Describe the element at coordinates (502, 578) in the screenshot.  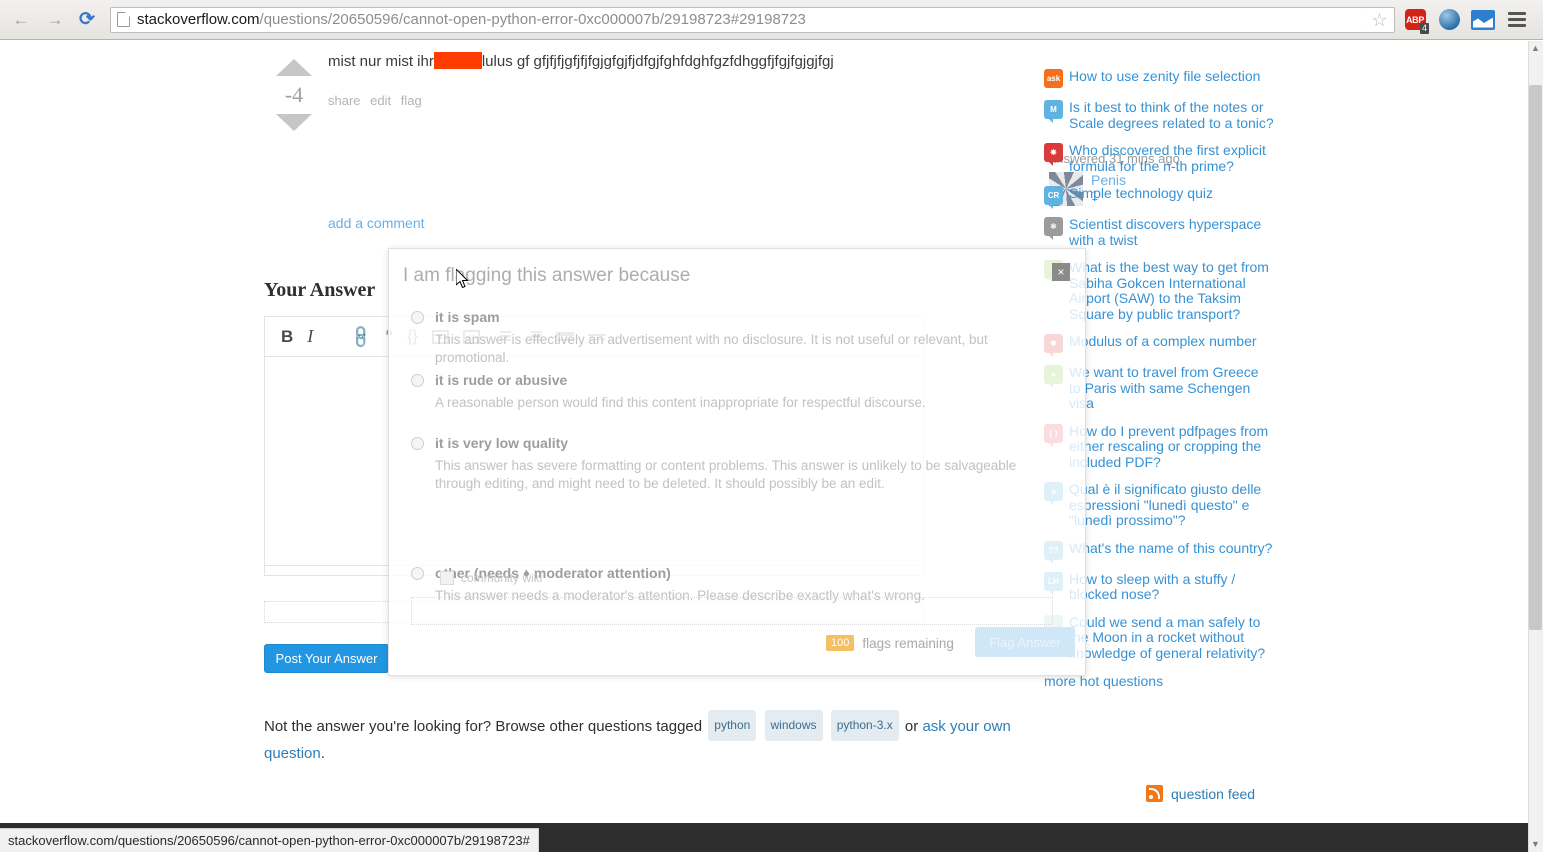
I see `community-wiki-label: community wiki` at that location.